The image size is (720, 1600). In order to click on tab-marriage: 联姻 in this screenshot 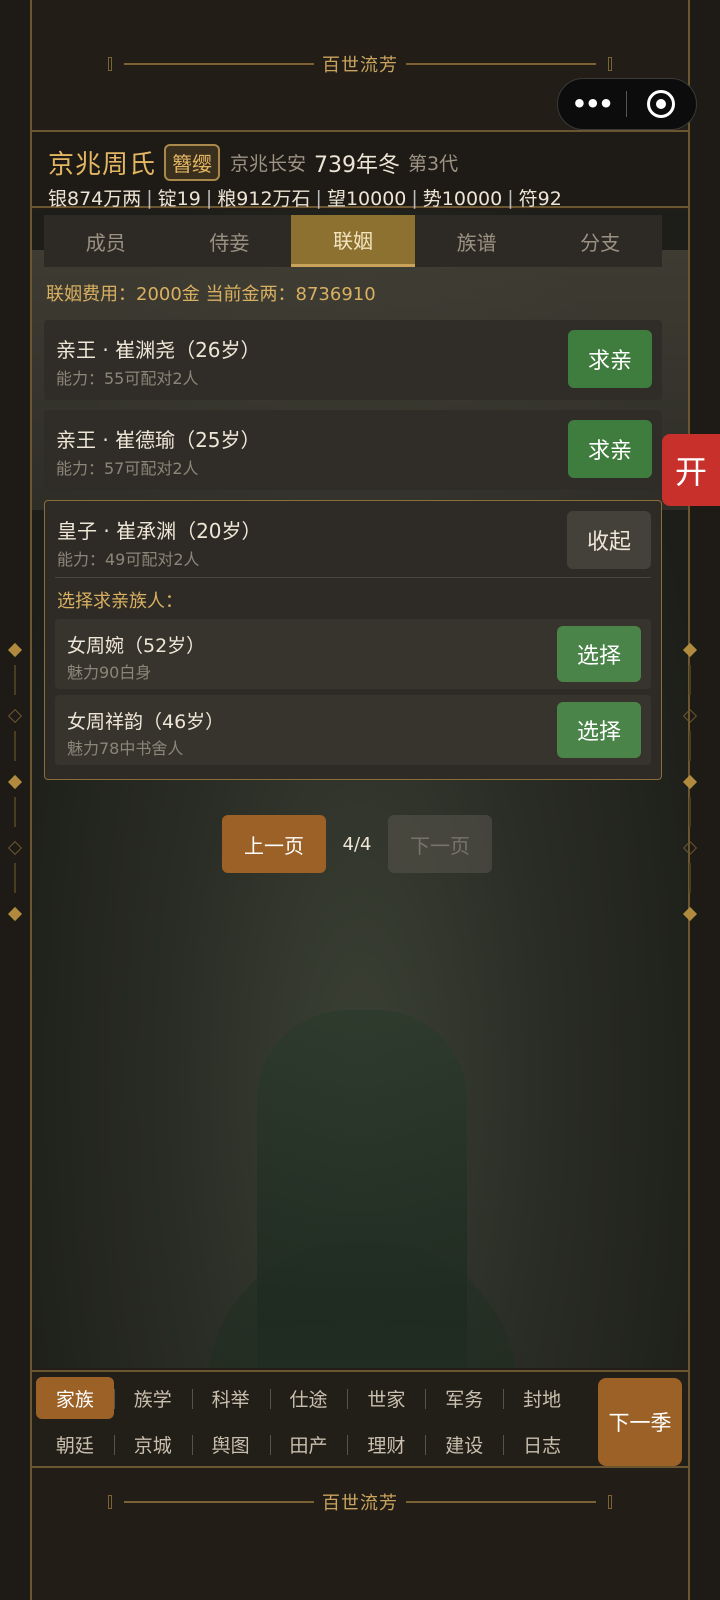, I will do `click(353, 241)`.